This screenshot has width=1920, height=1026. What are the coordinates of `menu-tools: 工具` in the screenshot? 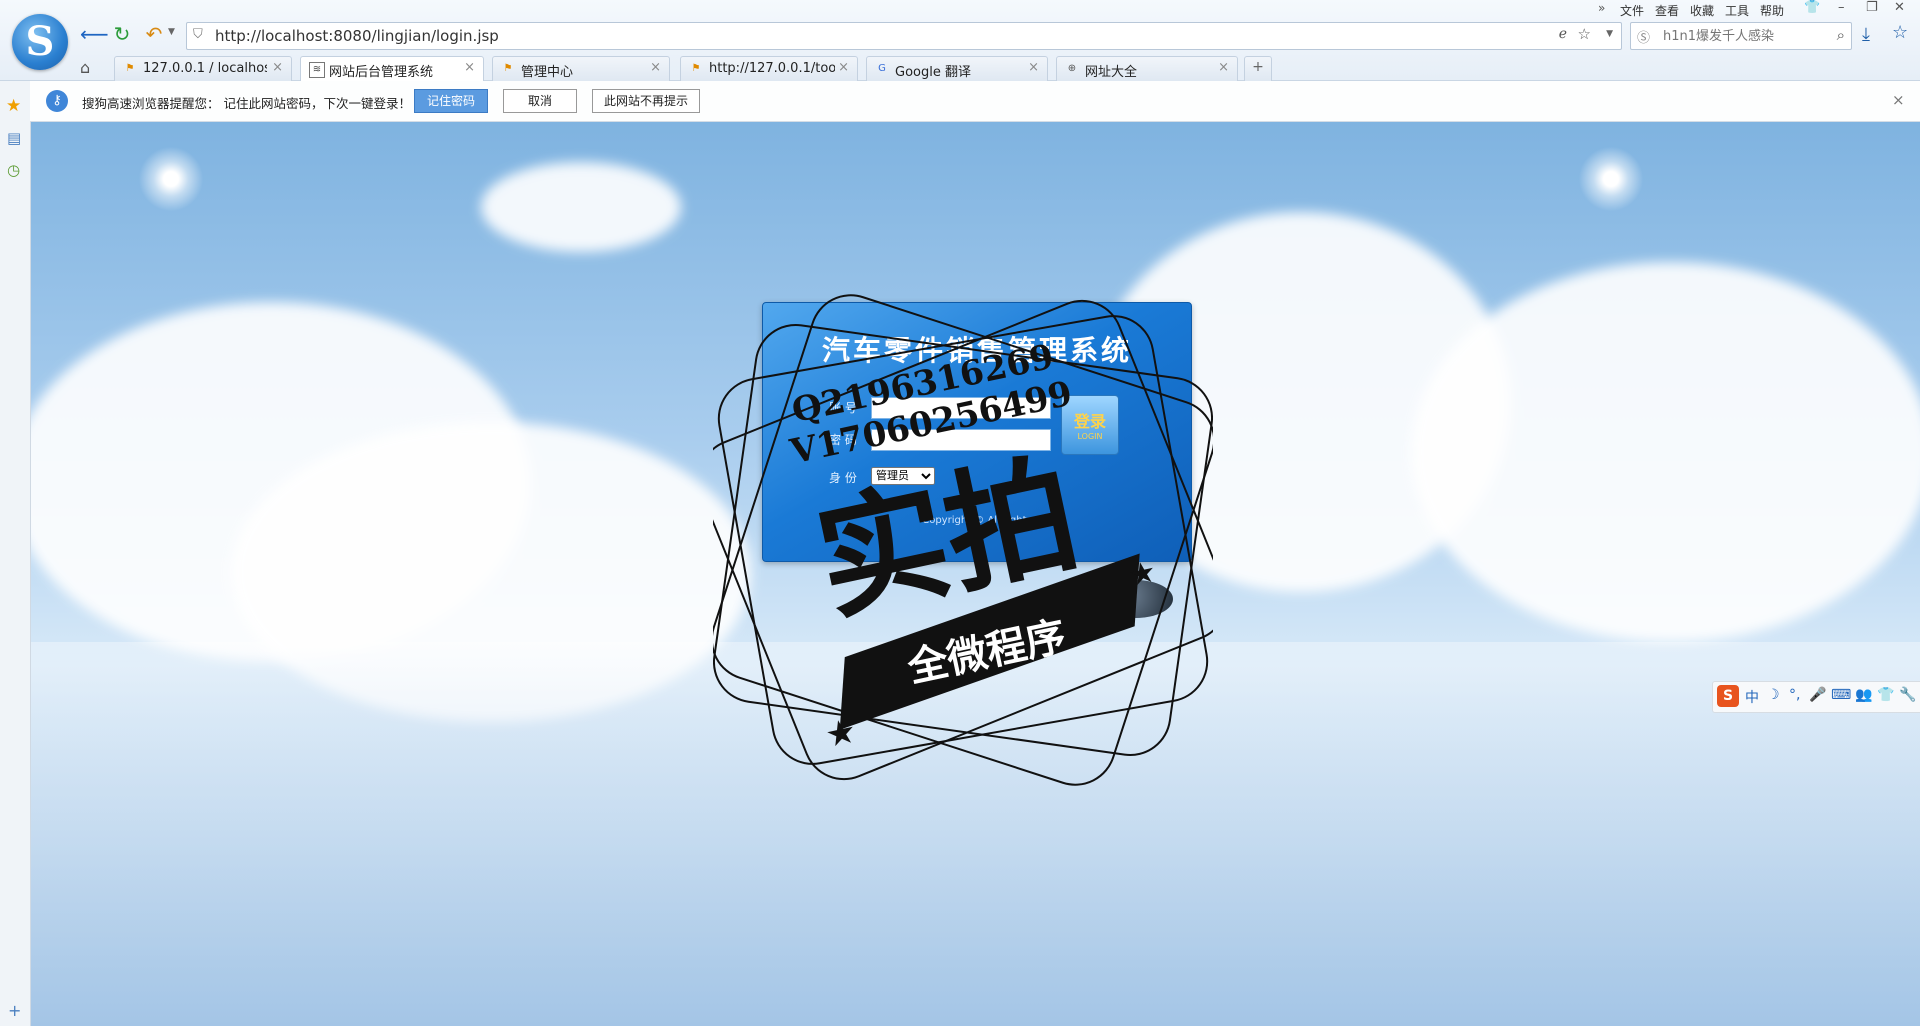 It's located at (1737, 10).